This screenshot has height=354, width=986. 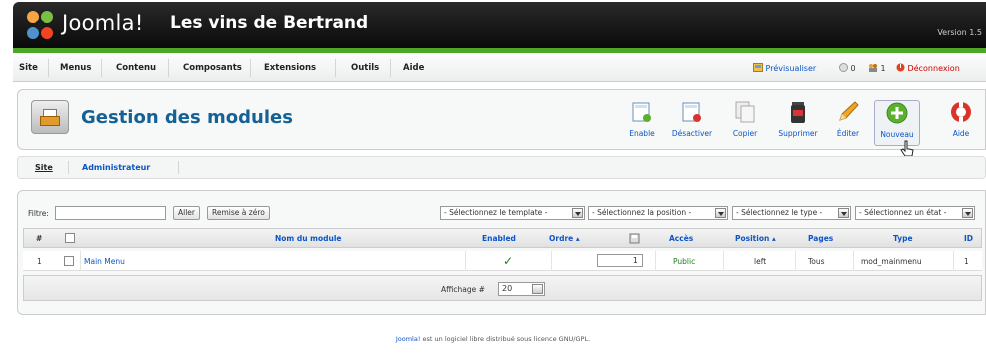 What do you see at coordinates (658, 213) in the screenshot?
I see `position-select: - Sélectionnez la position -` at bounding box center [658, 213].